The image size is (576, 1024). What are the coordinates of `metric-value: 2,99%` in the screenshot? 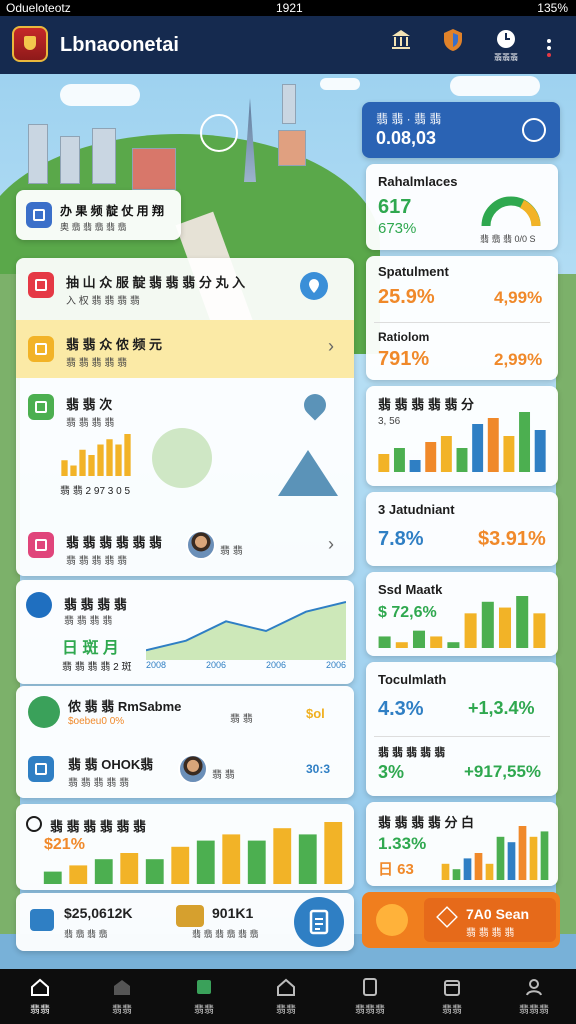 It's located at (518, 359).